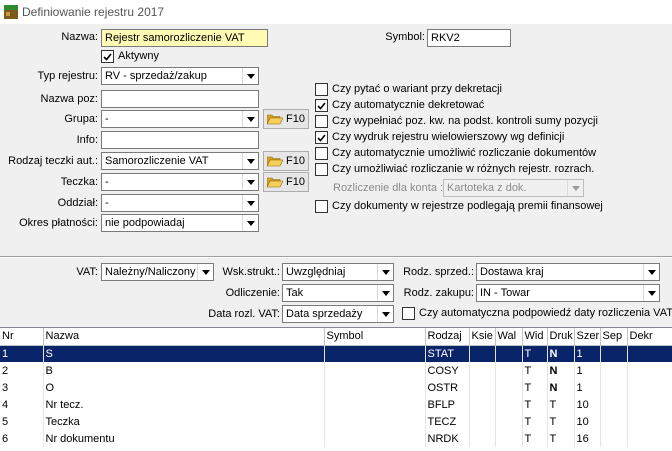 This screenshot has height=451, width=672. Describe the element at coordinates (180, 99) in the screenshot. I see `nazwa-poz-input` at that location.